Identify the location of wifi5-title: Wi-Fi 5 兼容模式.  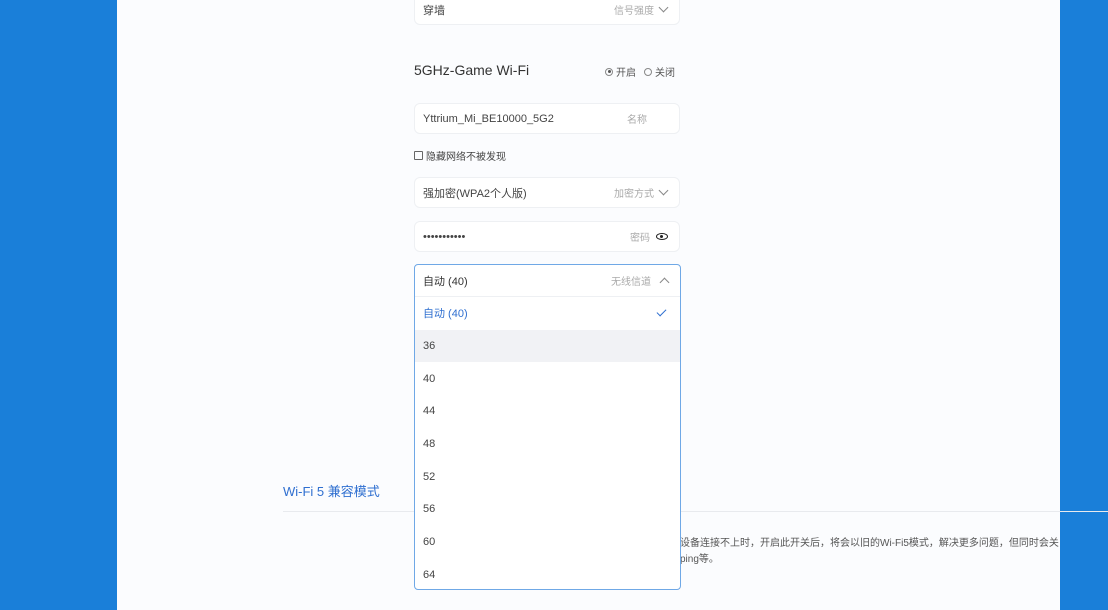
(331, 490).